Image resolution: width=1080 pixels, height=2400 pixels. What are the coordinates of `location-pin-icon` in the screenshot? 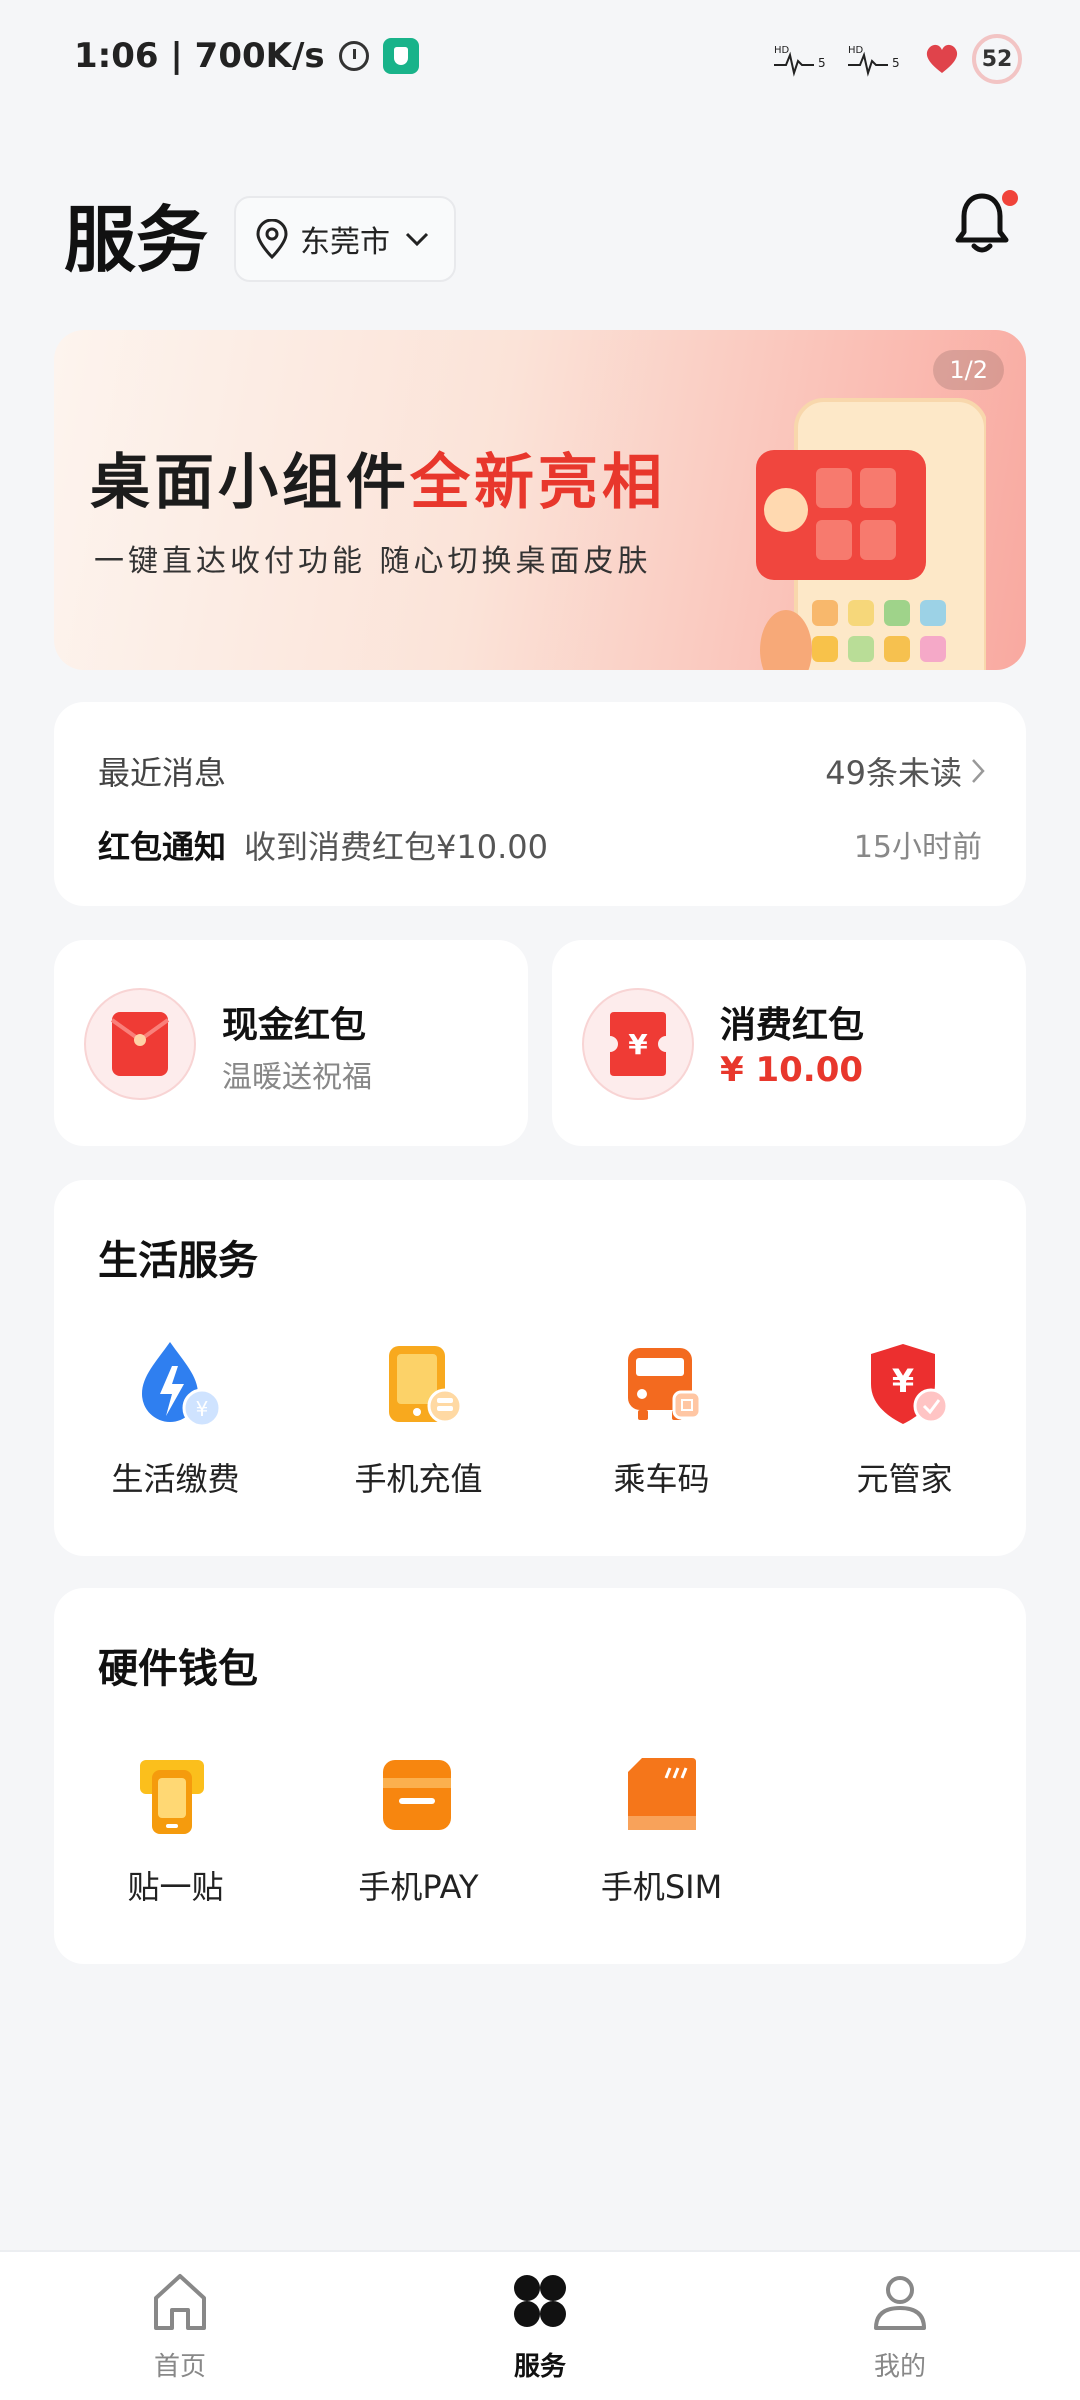 It's located at (272, 239).